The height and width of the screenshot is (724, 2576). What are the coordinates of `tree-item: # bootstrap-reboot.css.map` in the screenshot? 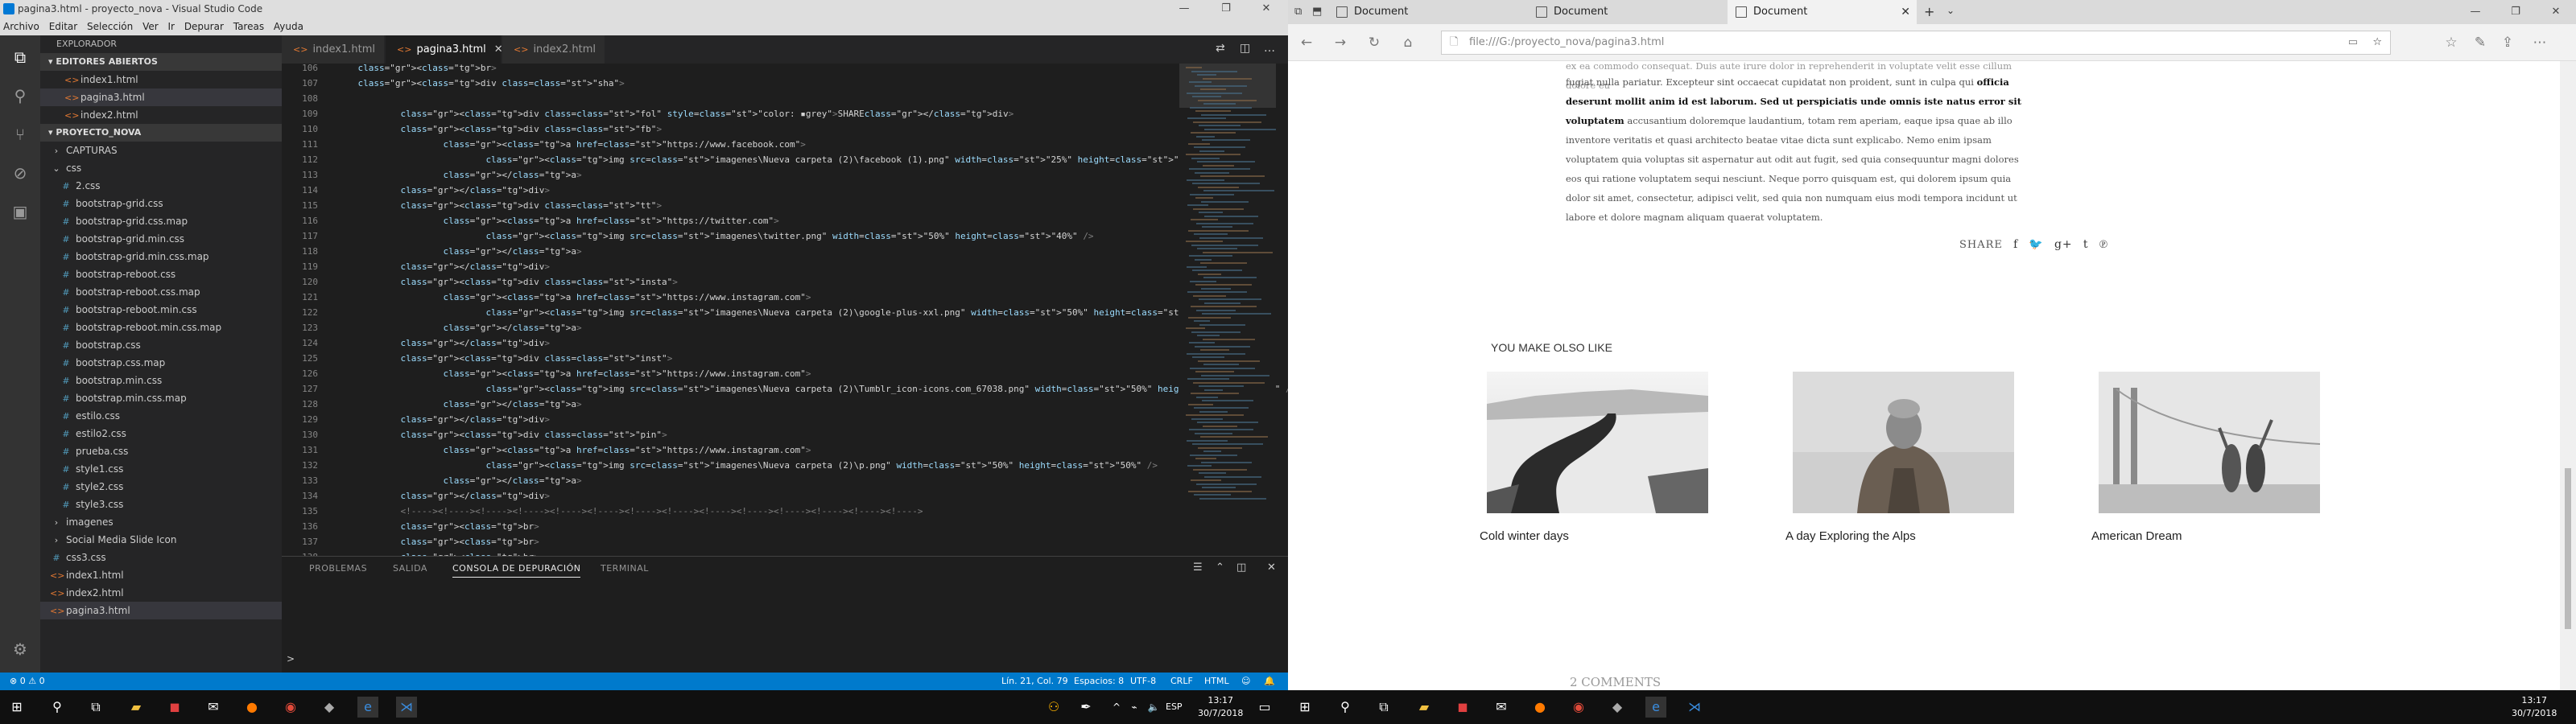 It's located at (161, 292).